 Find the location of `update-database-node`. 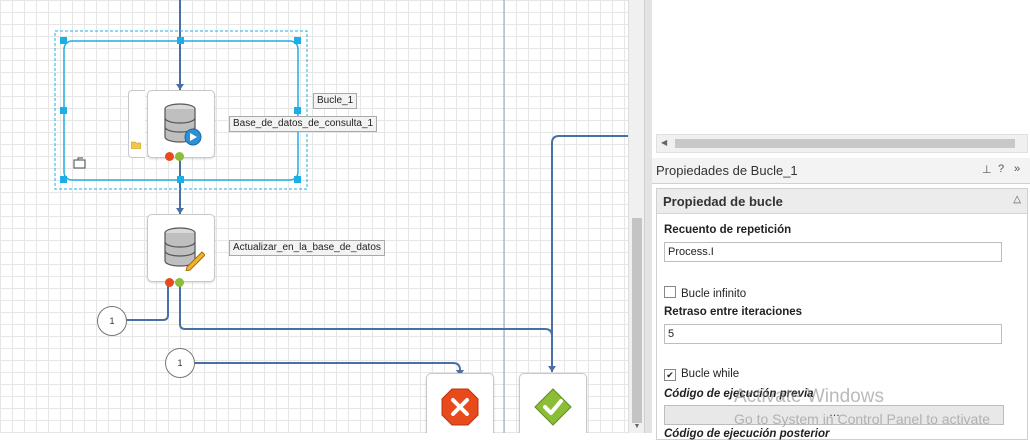

update-database-node is located at coordinates (181, 248).